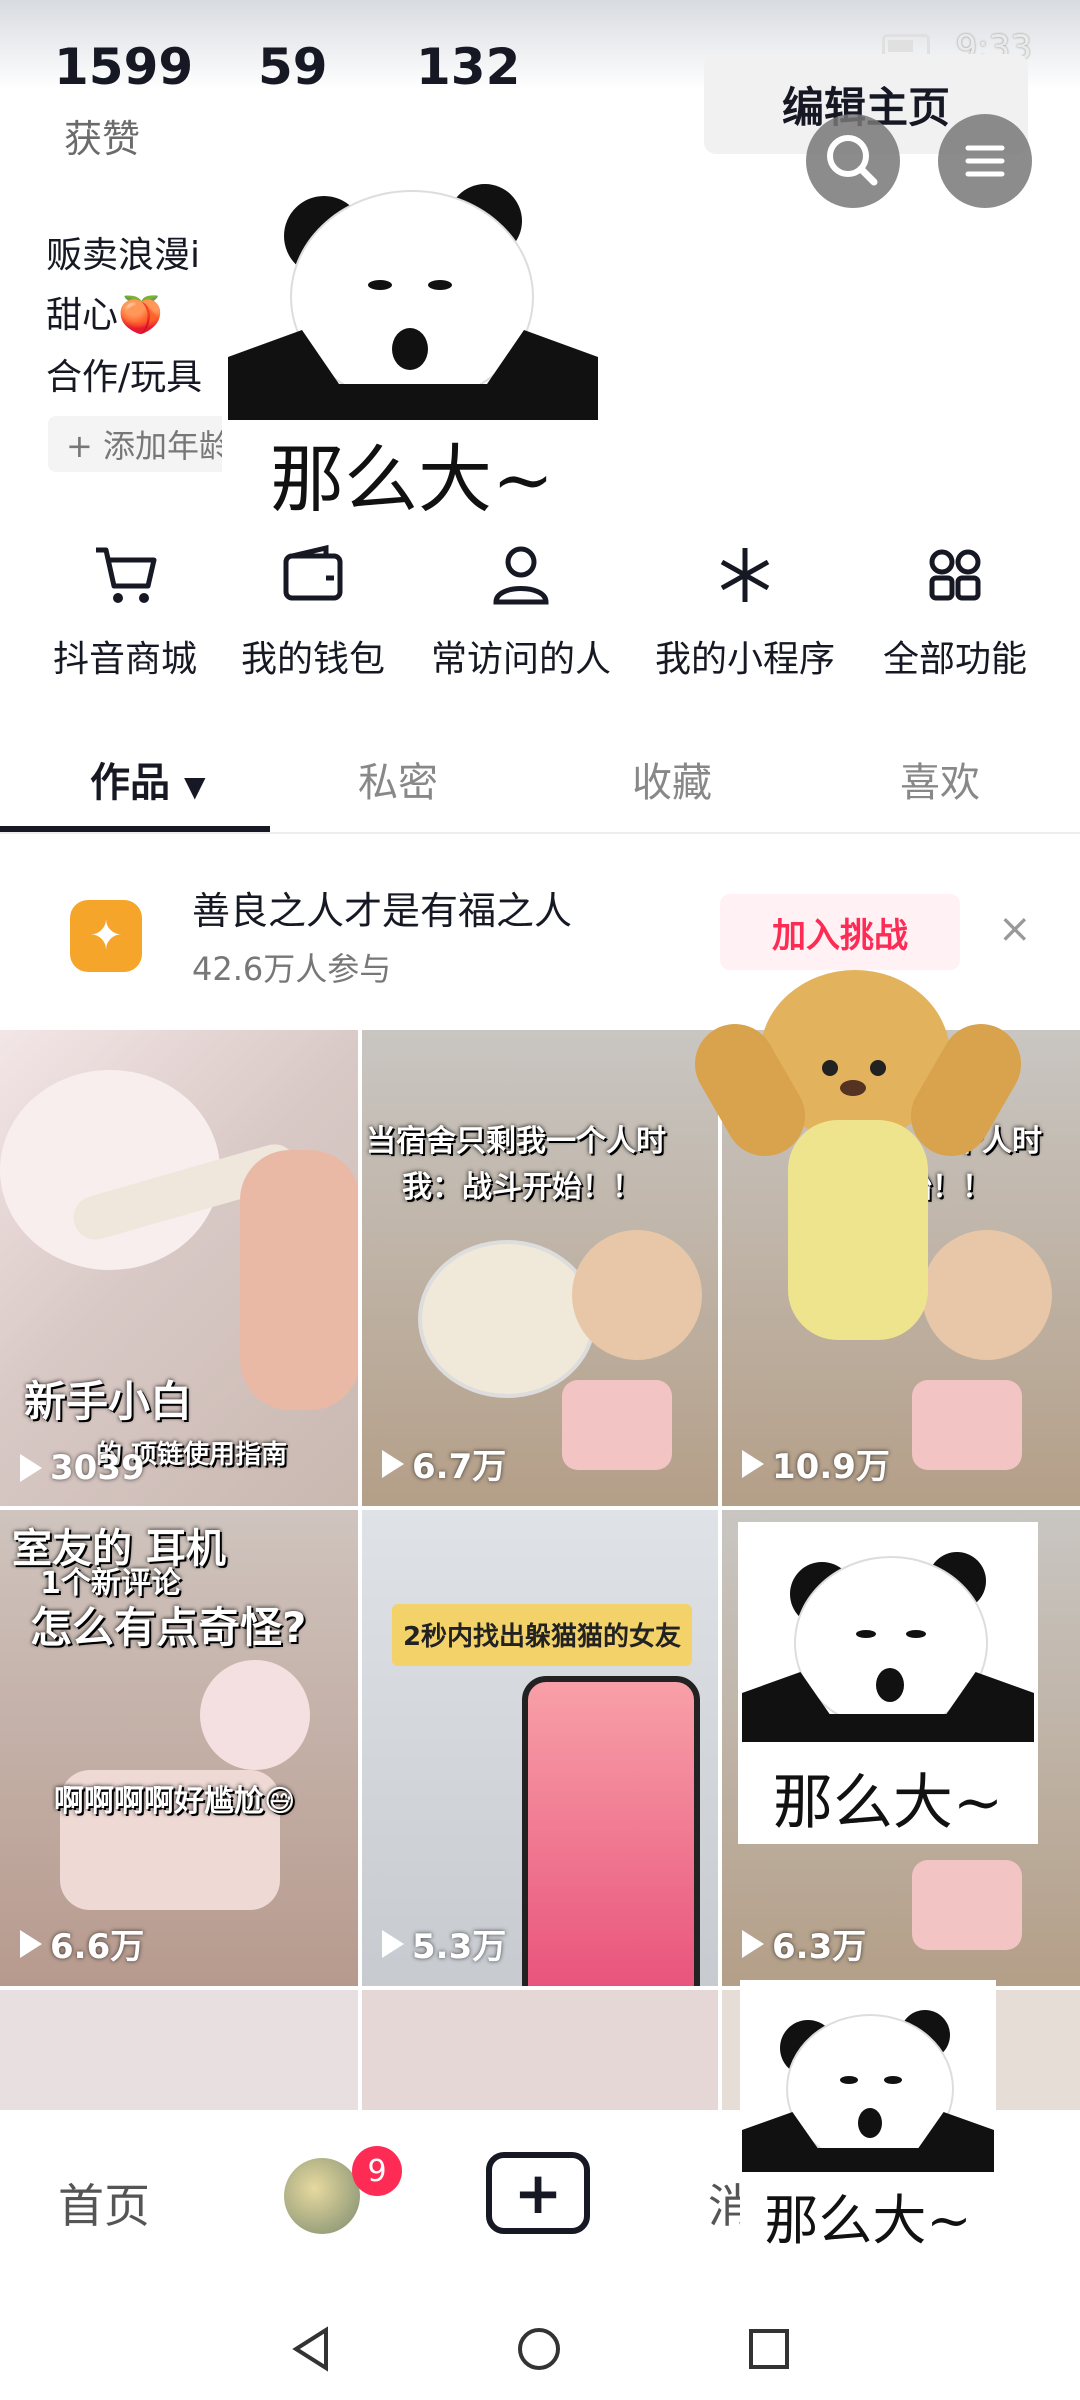 Image resolution: width=1080 pixels, height=2400 pixels. What do you see at coordinates (311, 2349) in the screenshot?
I see `back-icon` at bounding box center [311, 2349].